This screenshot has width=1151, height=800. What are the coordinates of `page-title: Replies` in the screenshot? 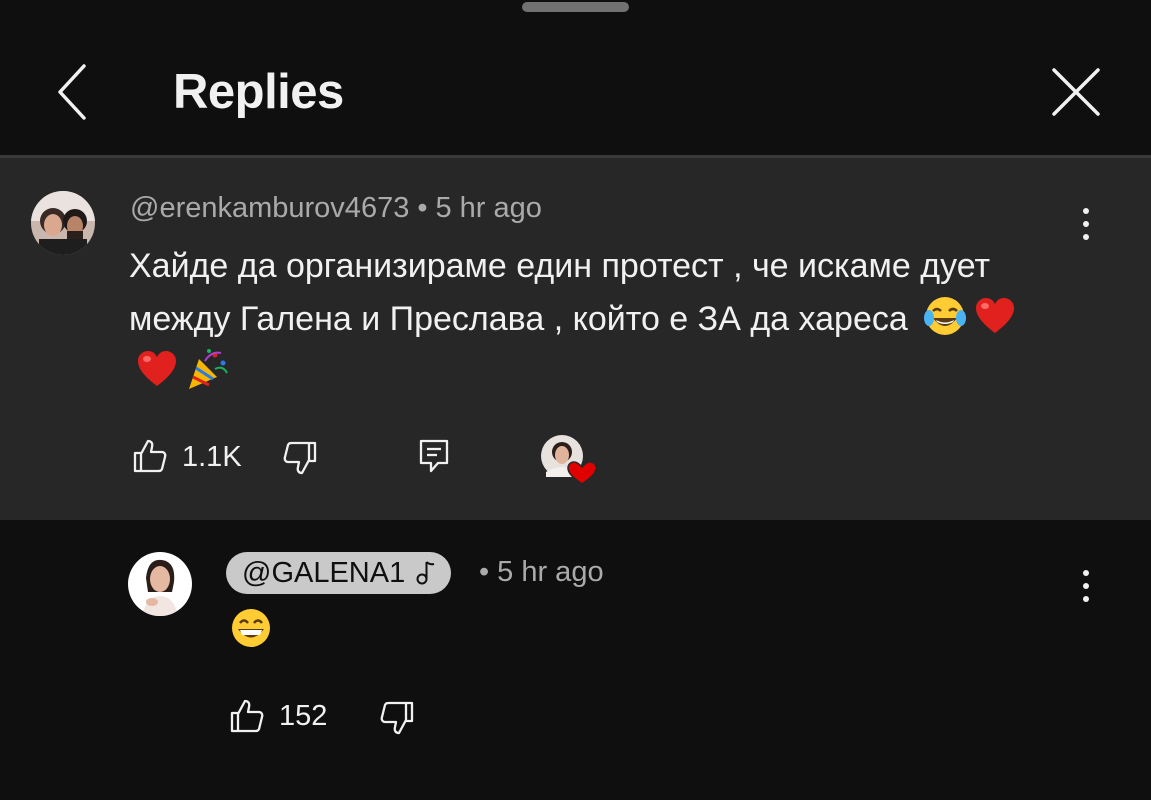 It's located at (258, 92).